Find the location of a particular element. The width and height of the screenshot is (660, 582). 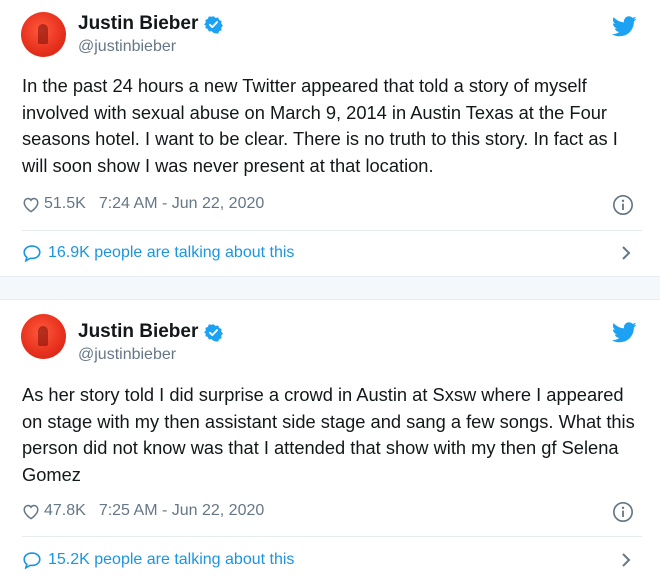

conversation-link: 15.2K people are talking about this is located at coordinates (332, 560).